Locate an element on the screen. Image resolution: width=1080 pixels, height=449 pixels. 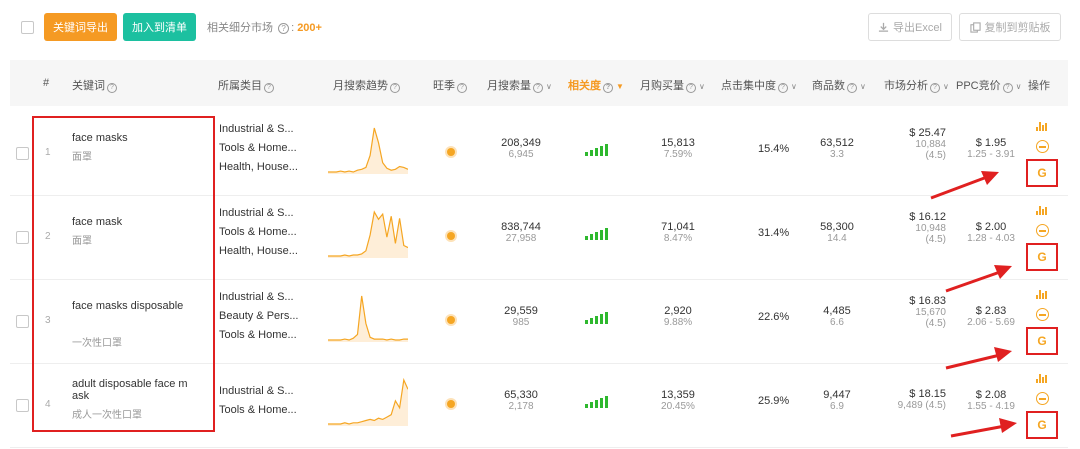
ppc-cell: $ 1.95 1.25 - 3.91 is located at coordinates (991, 148).